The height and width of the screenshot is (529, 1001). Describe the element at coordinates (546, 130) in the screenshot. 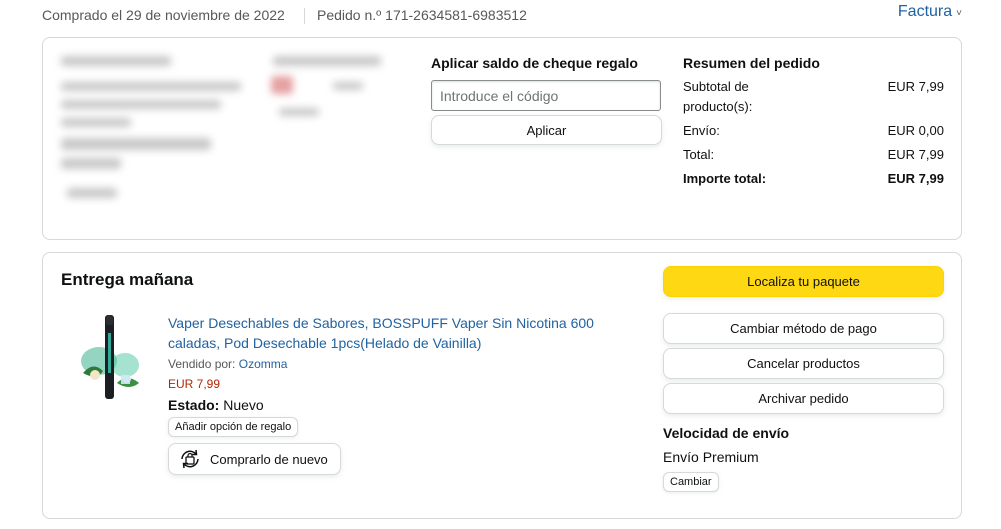

I see `apply-gift-button: Aplicar` at that location.